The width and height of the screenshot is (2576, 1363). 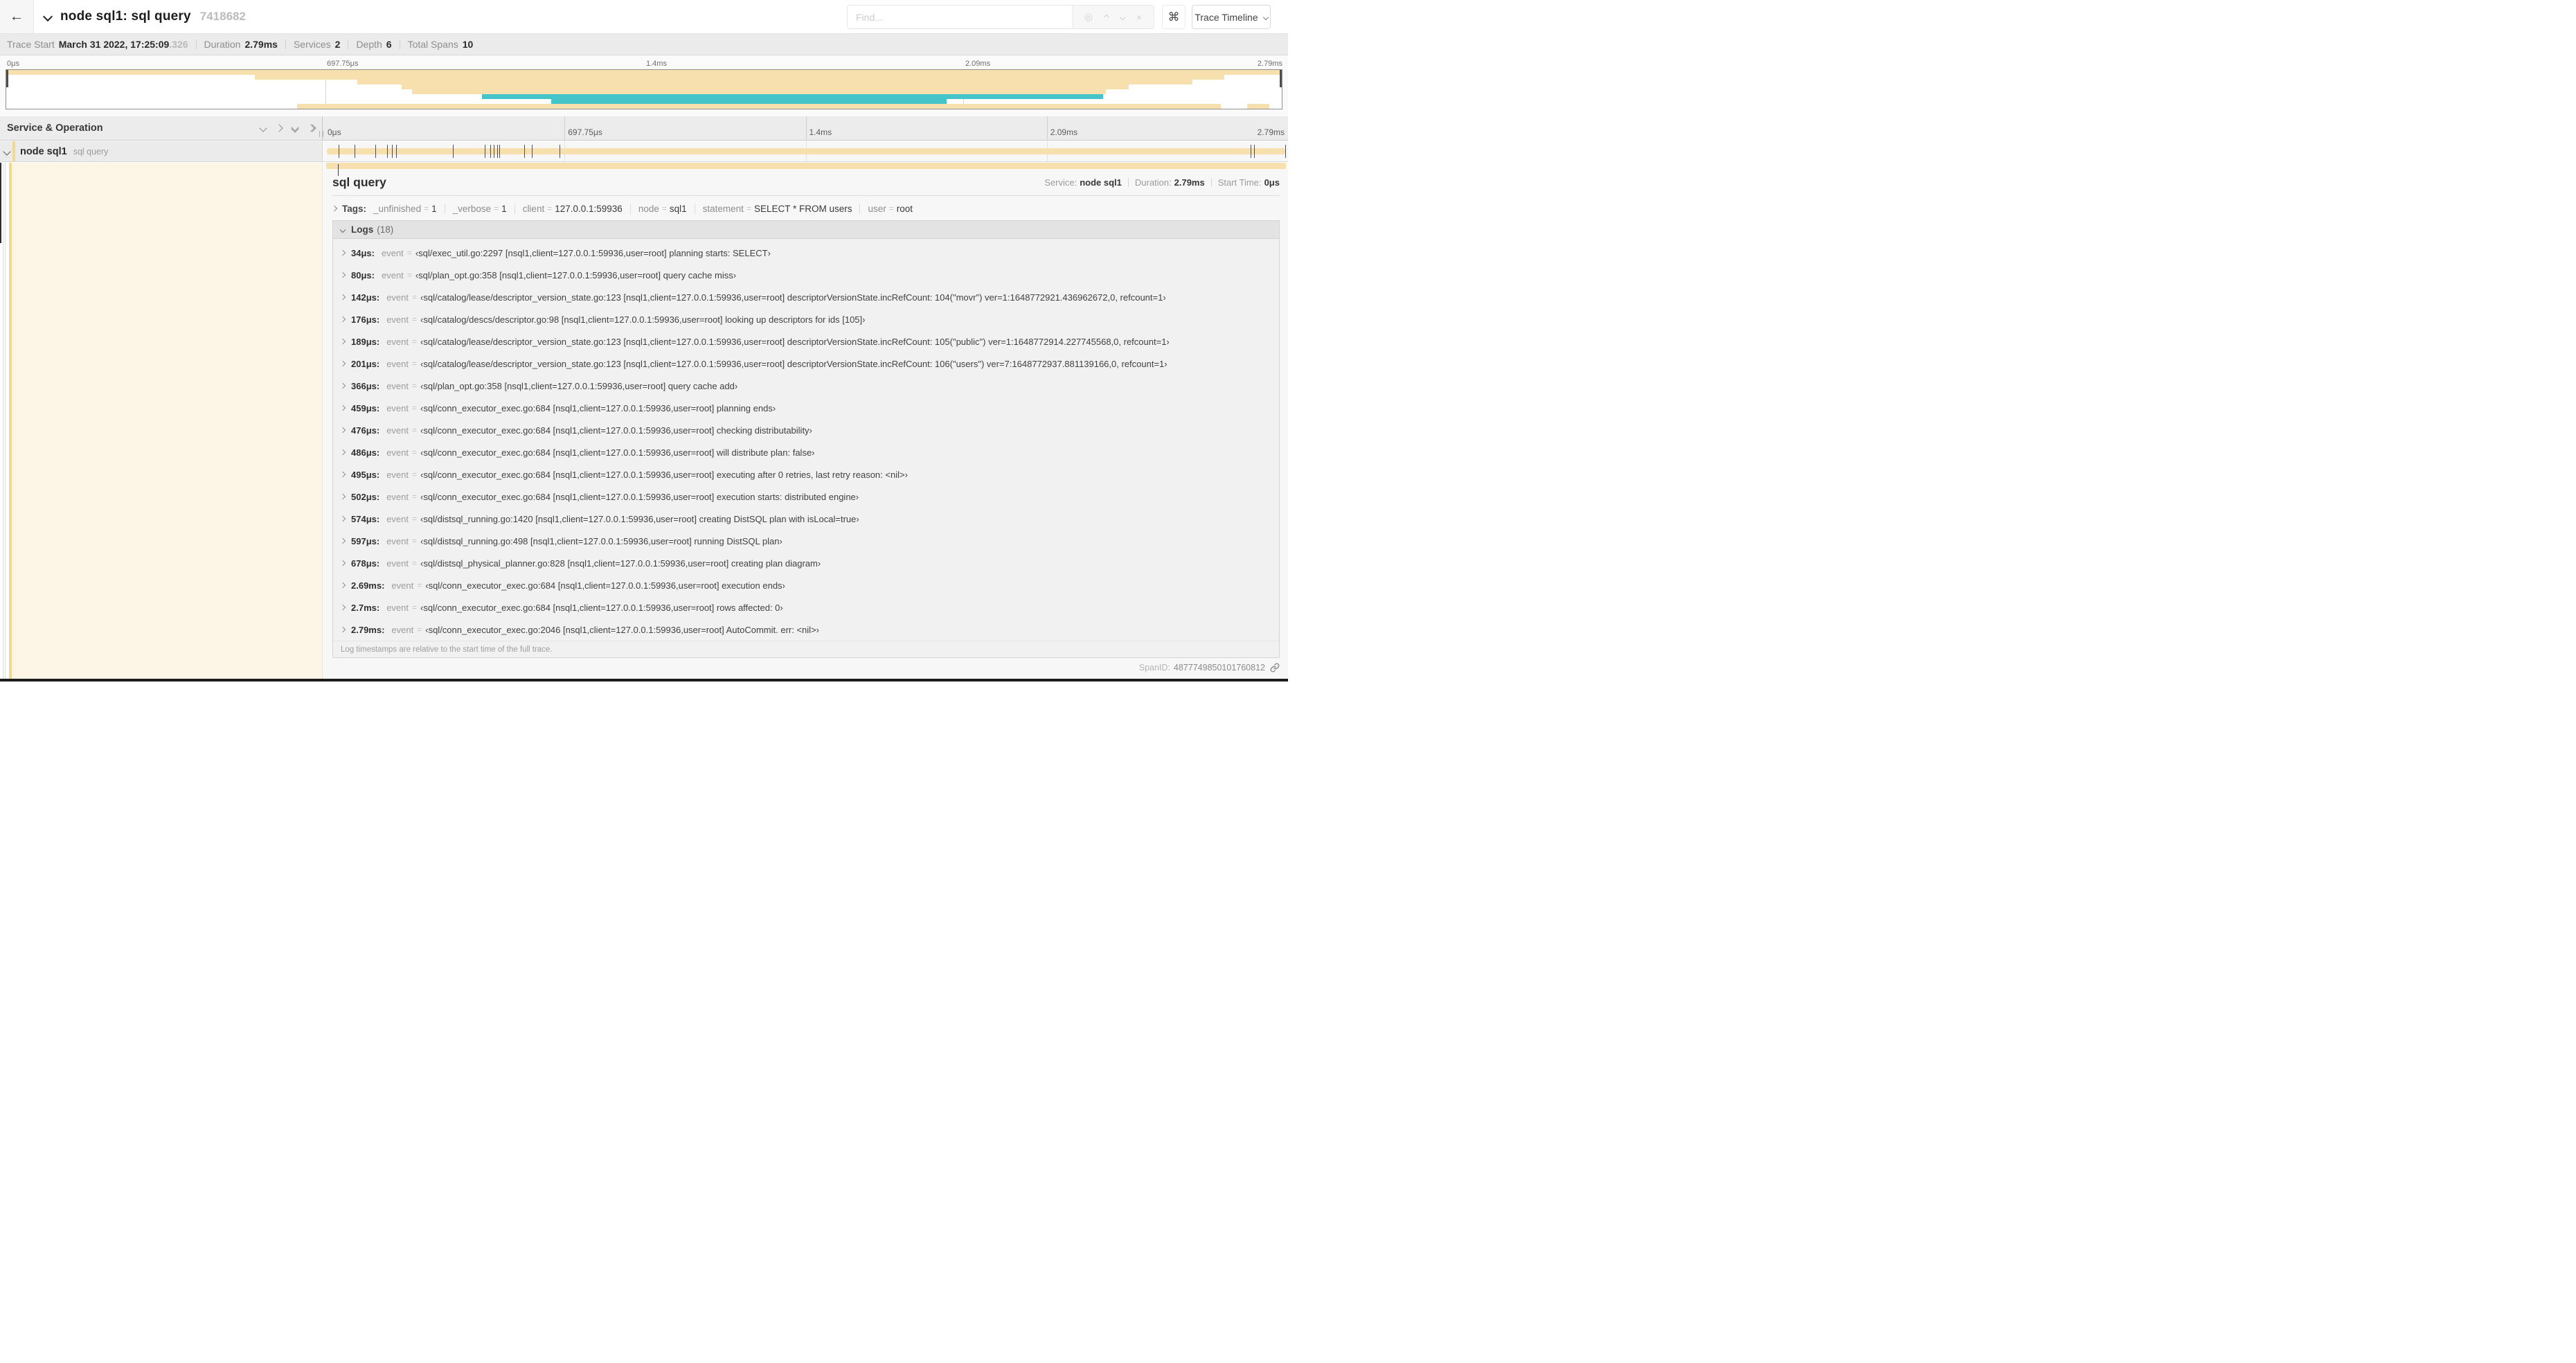 I want to click on scrollbar, so click(x=0, y=203).